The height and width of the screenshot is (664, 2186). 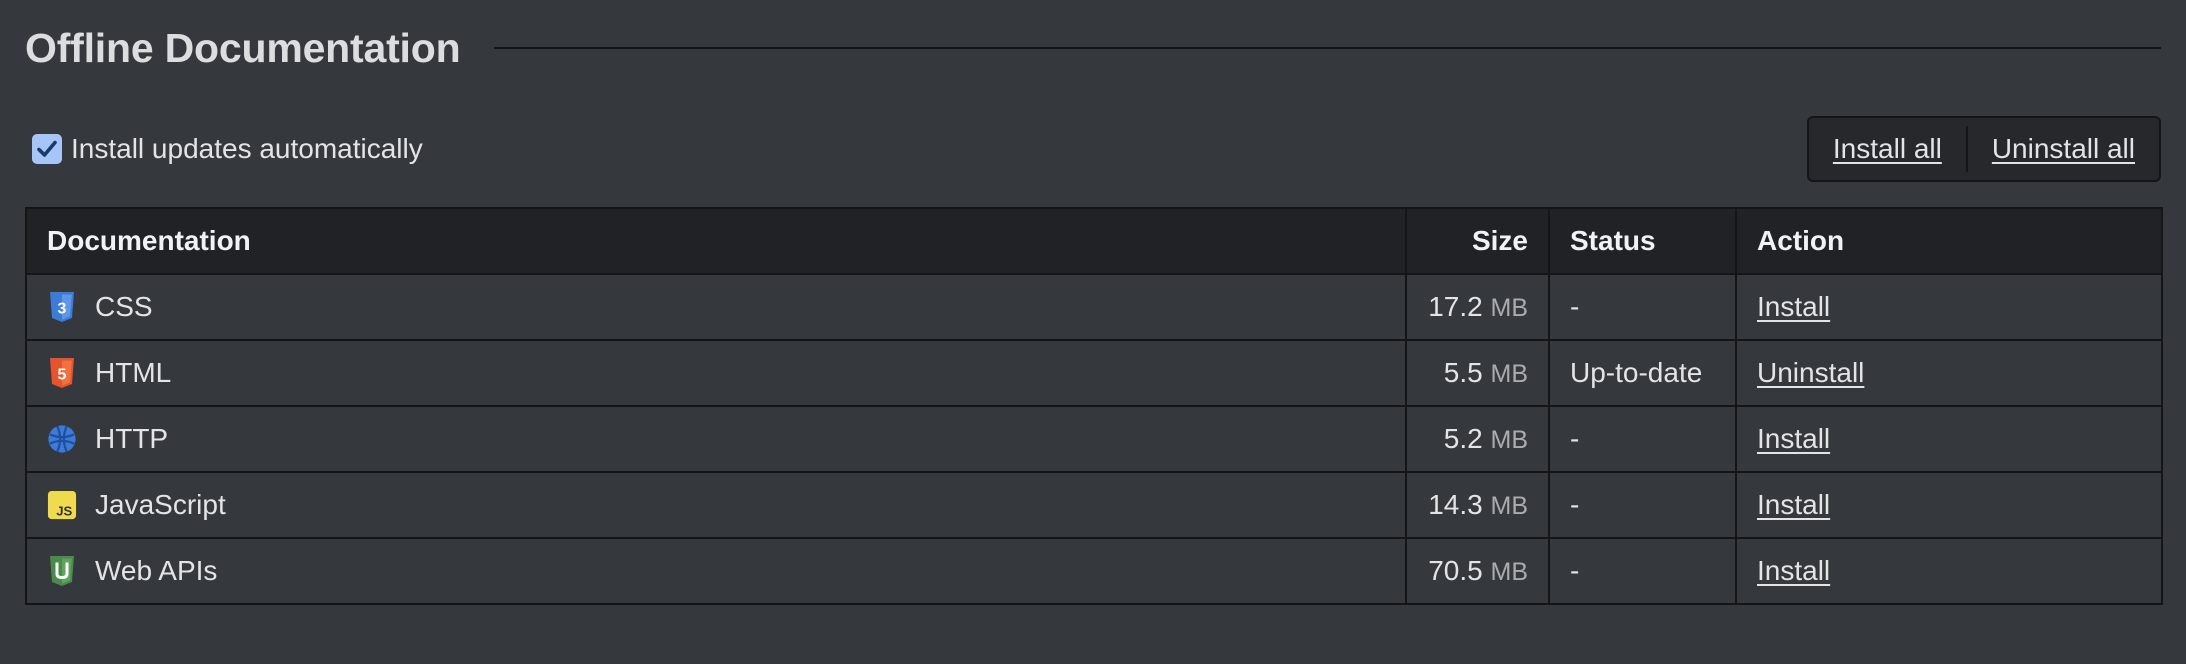 What do you see at coordinates (247, 148) in the screenshot?
I see `auto-update-label: Install updates automatically` at bounding box center [247, 148].